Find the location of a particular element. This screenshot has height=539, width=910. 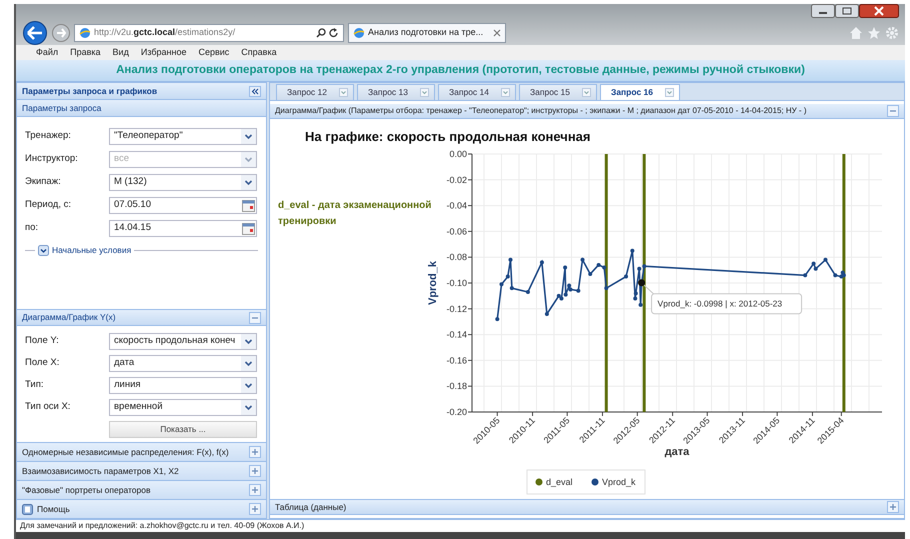

field-label: Поле Y: is located at coordinates (42, 341).